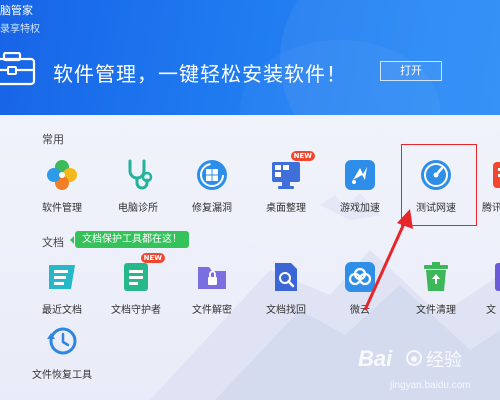  What do you see at coordinates (62, 208) in the screenshot?
I see `tool-label: 软件管理` at bounding box center [62, 208].